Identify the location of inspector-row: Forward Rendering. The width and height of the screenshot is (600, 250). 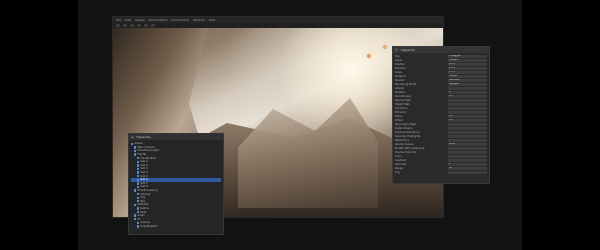
(441, 132).